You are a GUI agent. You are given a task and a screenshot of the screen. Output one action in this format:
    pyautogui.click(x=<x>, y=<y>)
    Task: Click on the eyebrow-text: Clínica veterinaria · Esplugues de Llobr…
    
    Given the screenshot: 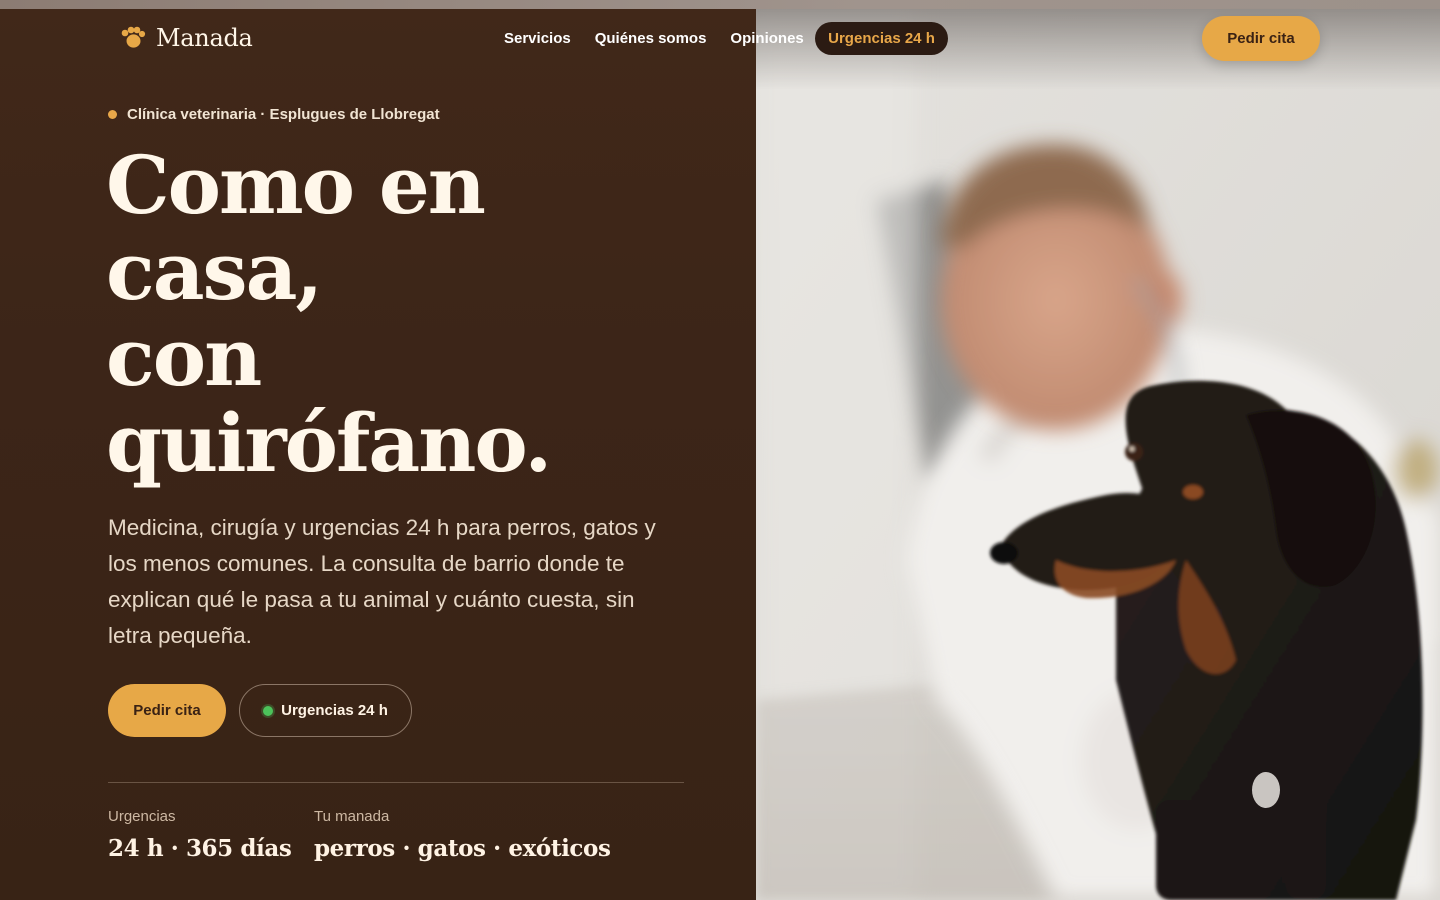 What is the action you would take?
    pyautogui.click(x=283, y=114)
    